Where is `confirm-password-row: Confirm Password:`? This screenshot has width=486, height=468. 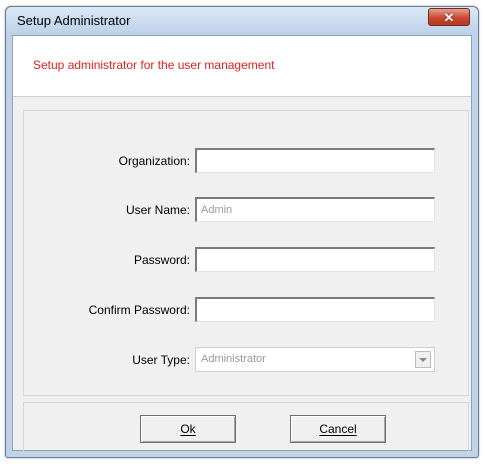
confirm-password-row: Confirm Password: is located at coordinates (244, 309).